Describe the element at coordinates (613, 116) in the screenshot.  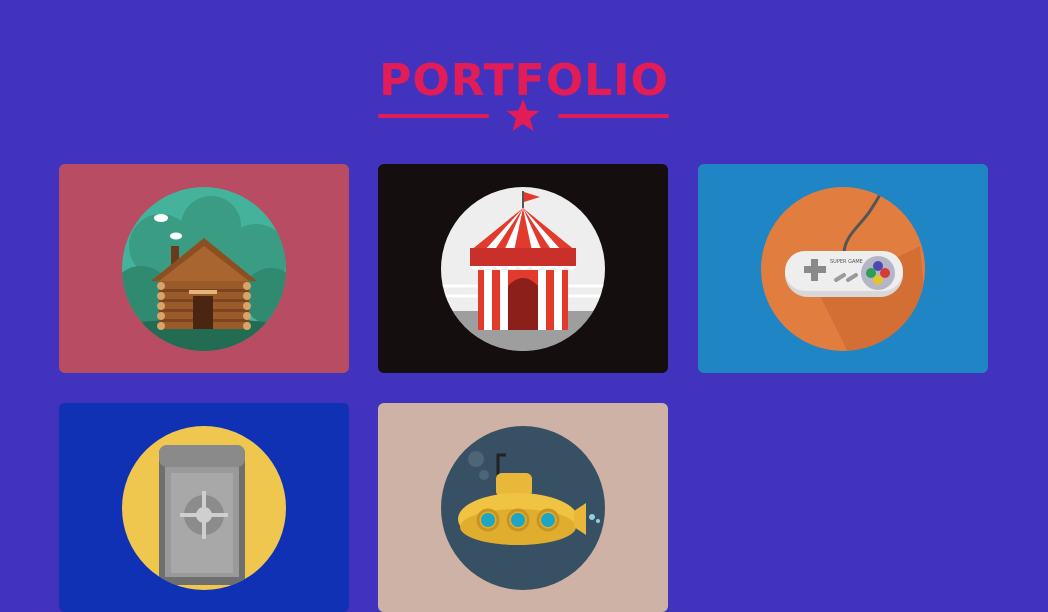
I see `divider-line-right` at that location.